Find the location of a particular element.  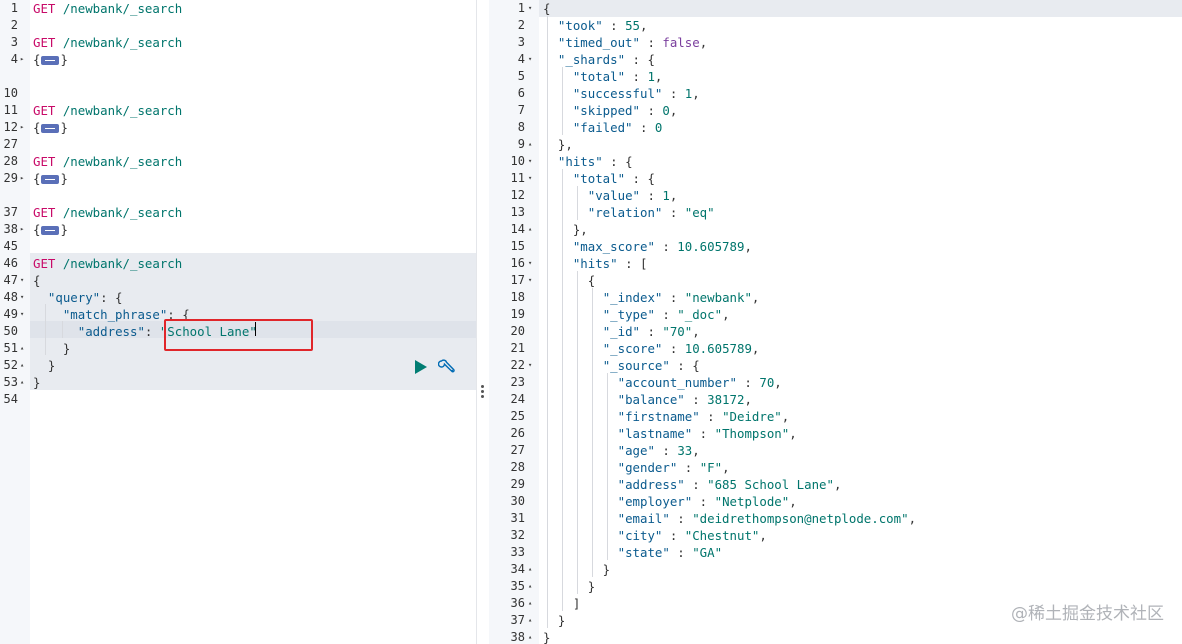

response-line: 5 "total" : 1, is located at coordinates (835, 76).